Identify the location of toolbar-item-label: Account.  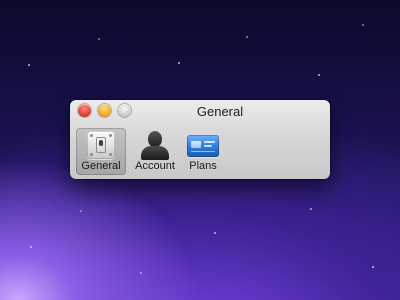
(155, 166).